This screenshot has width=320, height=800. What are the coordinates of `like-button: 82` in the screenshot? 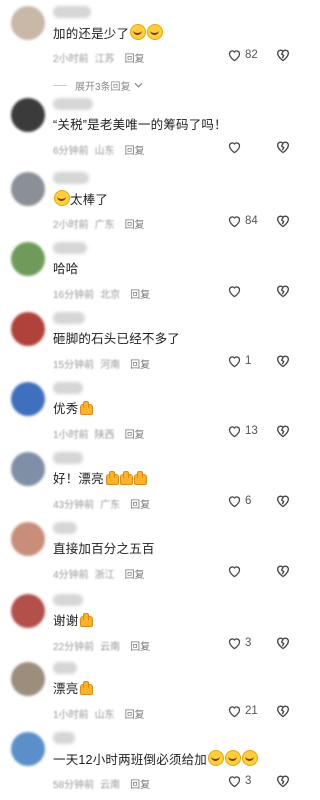 It's located at (242, 55).